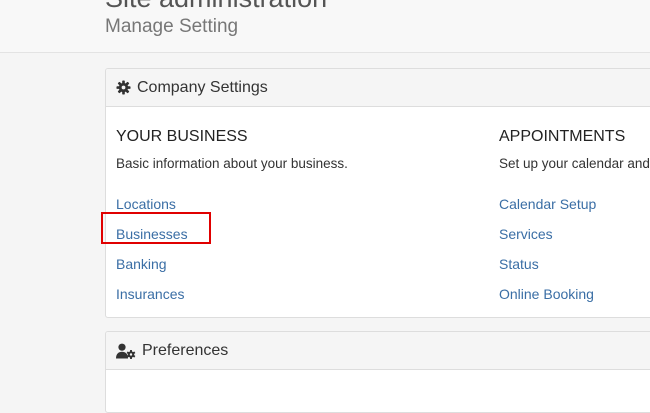  Describe the element at coordinates (574, 163) in the screenshot. I see `appointments-description: Set up your calendar and` at that location.